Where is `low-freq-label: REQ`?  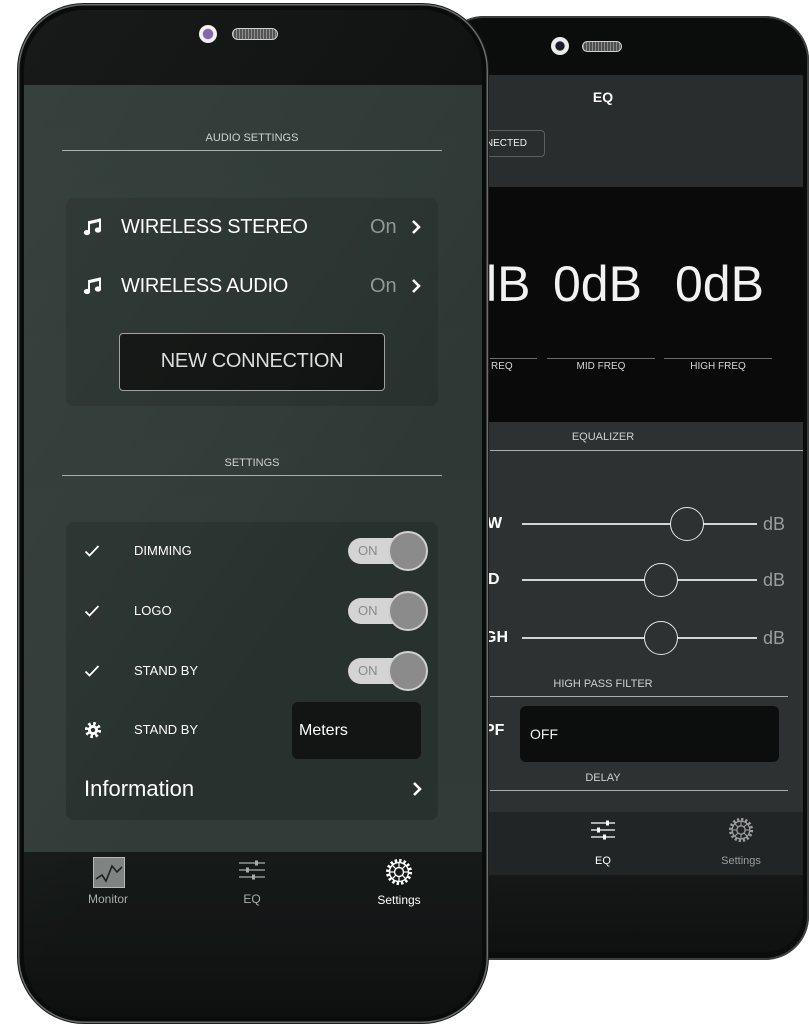 low-freq-label: REQ is located at coordinates (502, 366).